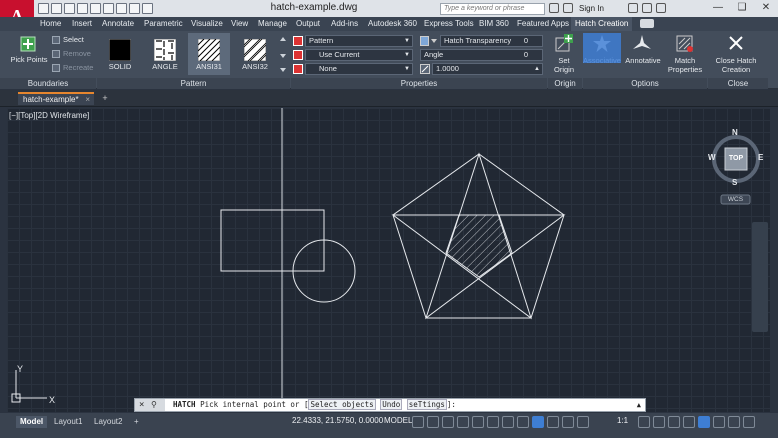 Image resolution: width=778 pixels, height=438 pixels. I want to click on help-icon, so click(660, 8).